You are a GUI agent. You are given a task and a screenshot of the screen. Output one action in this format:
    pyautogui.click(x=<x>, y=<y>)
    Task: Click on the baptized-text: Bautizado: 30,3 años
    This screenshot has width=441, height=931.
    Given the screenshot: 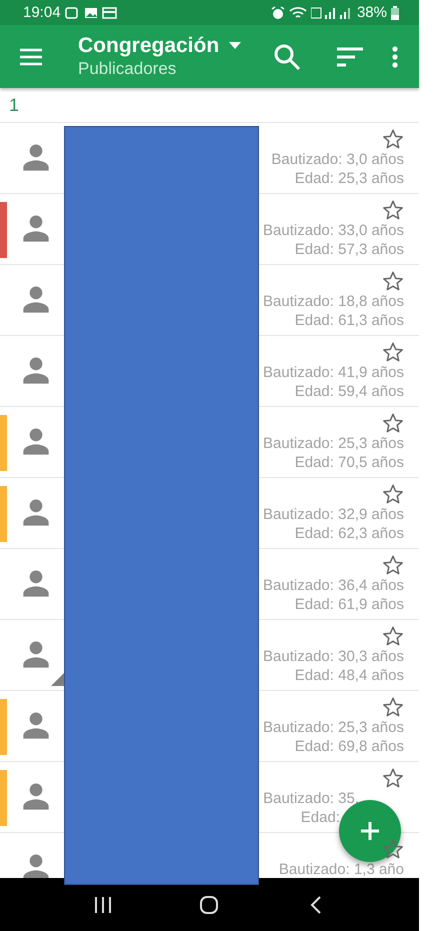 What is the action you would take?
    pyautogui.click(x=333, y=656)
    